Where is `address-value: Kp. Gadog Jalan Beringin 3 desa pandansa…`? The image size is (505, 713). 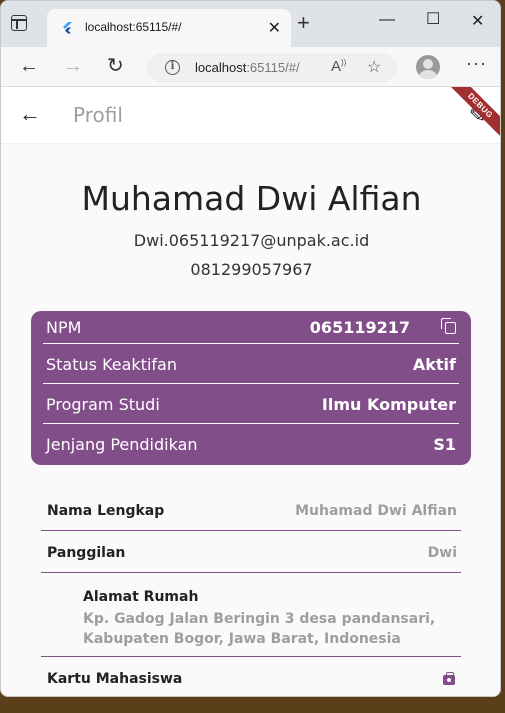
address-value: Kp. Gadog Jalan Beringin 3 desa pandansa… is located at coordinates (259, 629).